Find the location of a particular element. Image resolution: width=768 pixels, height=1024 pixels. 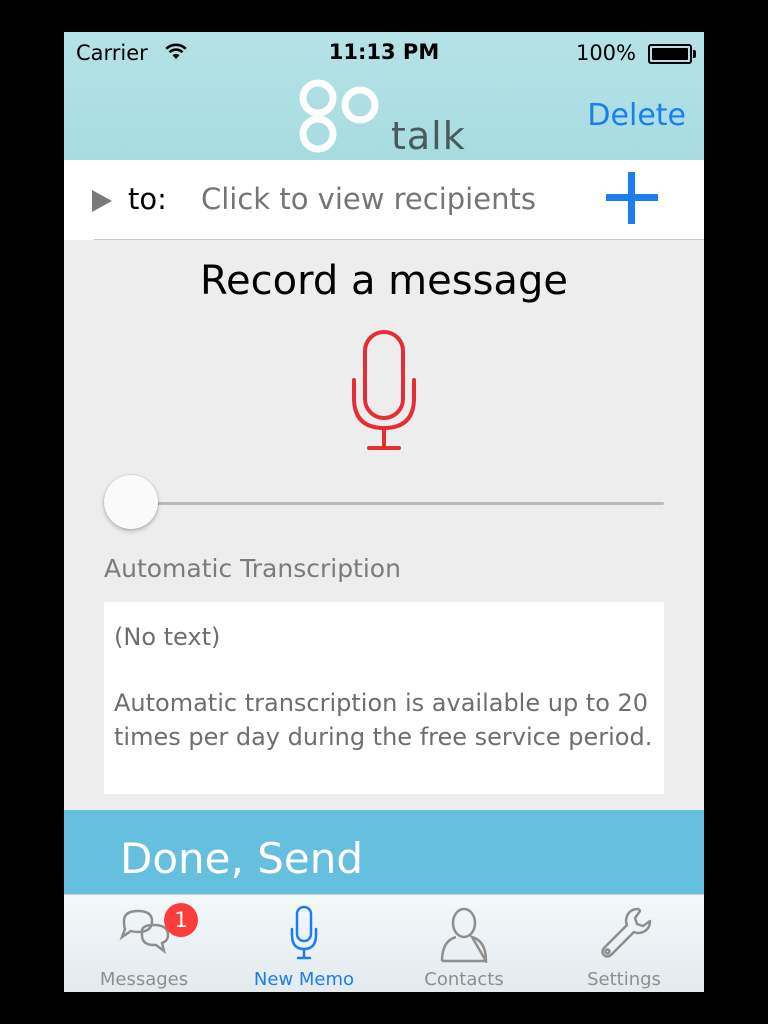

slider-thumb is located at coordinates (131, 502).